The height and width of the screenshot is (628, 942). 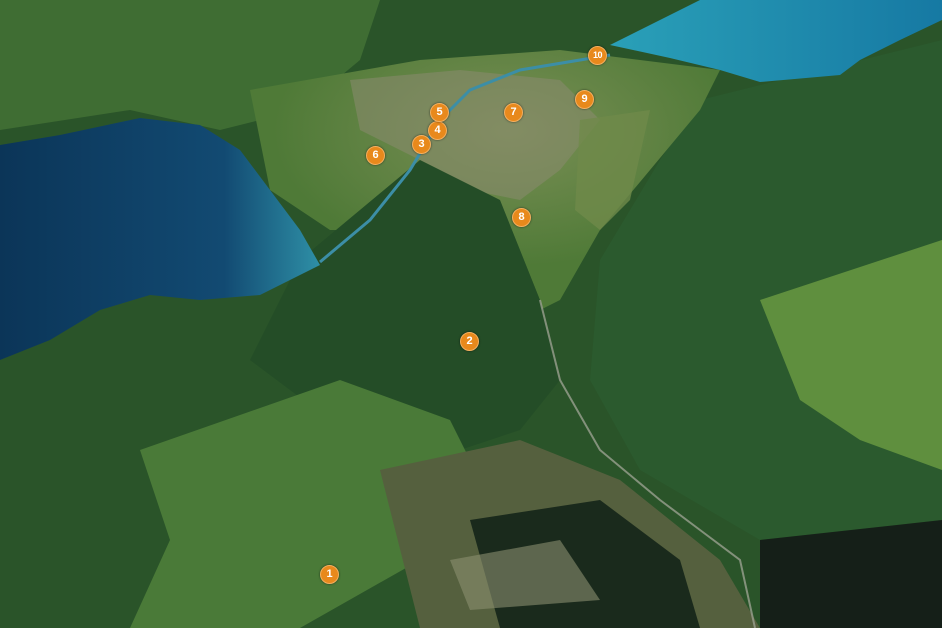 What do you see at coordinates (521, 217) in the screenshot?
I see `map-marker-8: 8` at bounding box center [521, 217].